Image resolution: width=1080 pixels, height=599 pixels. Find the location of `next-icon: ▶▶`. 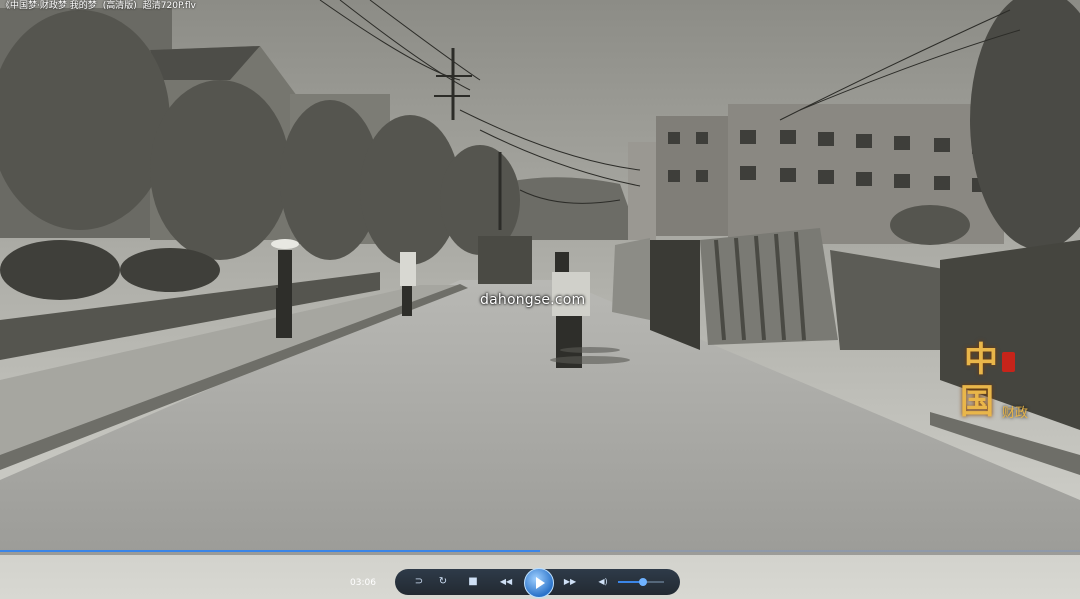

next-icon: ▶▶ is located at coordinates (570, 582).